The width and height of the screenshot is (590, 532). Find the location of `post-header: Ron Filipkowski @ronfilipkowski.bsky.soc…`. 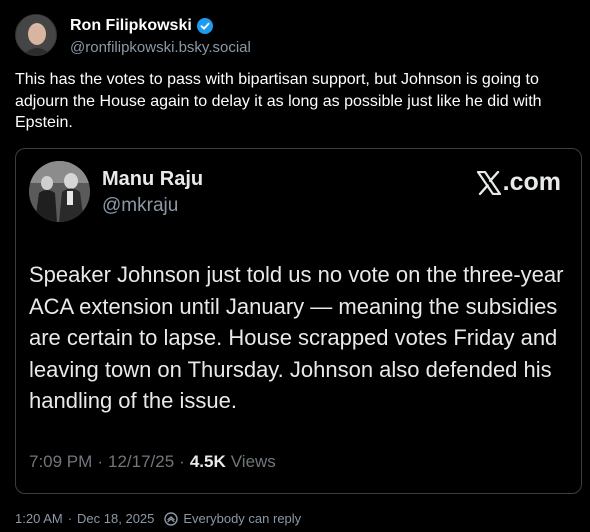

post-header: Ron Filipkowski @ronfilipkowski.bsky.soc… is located at coordinates (133, 35).